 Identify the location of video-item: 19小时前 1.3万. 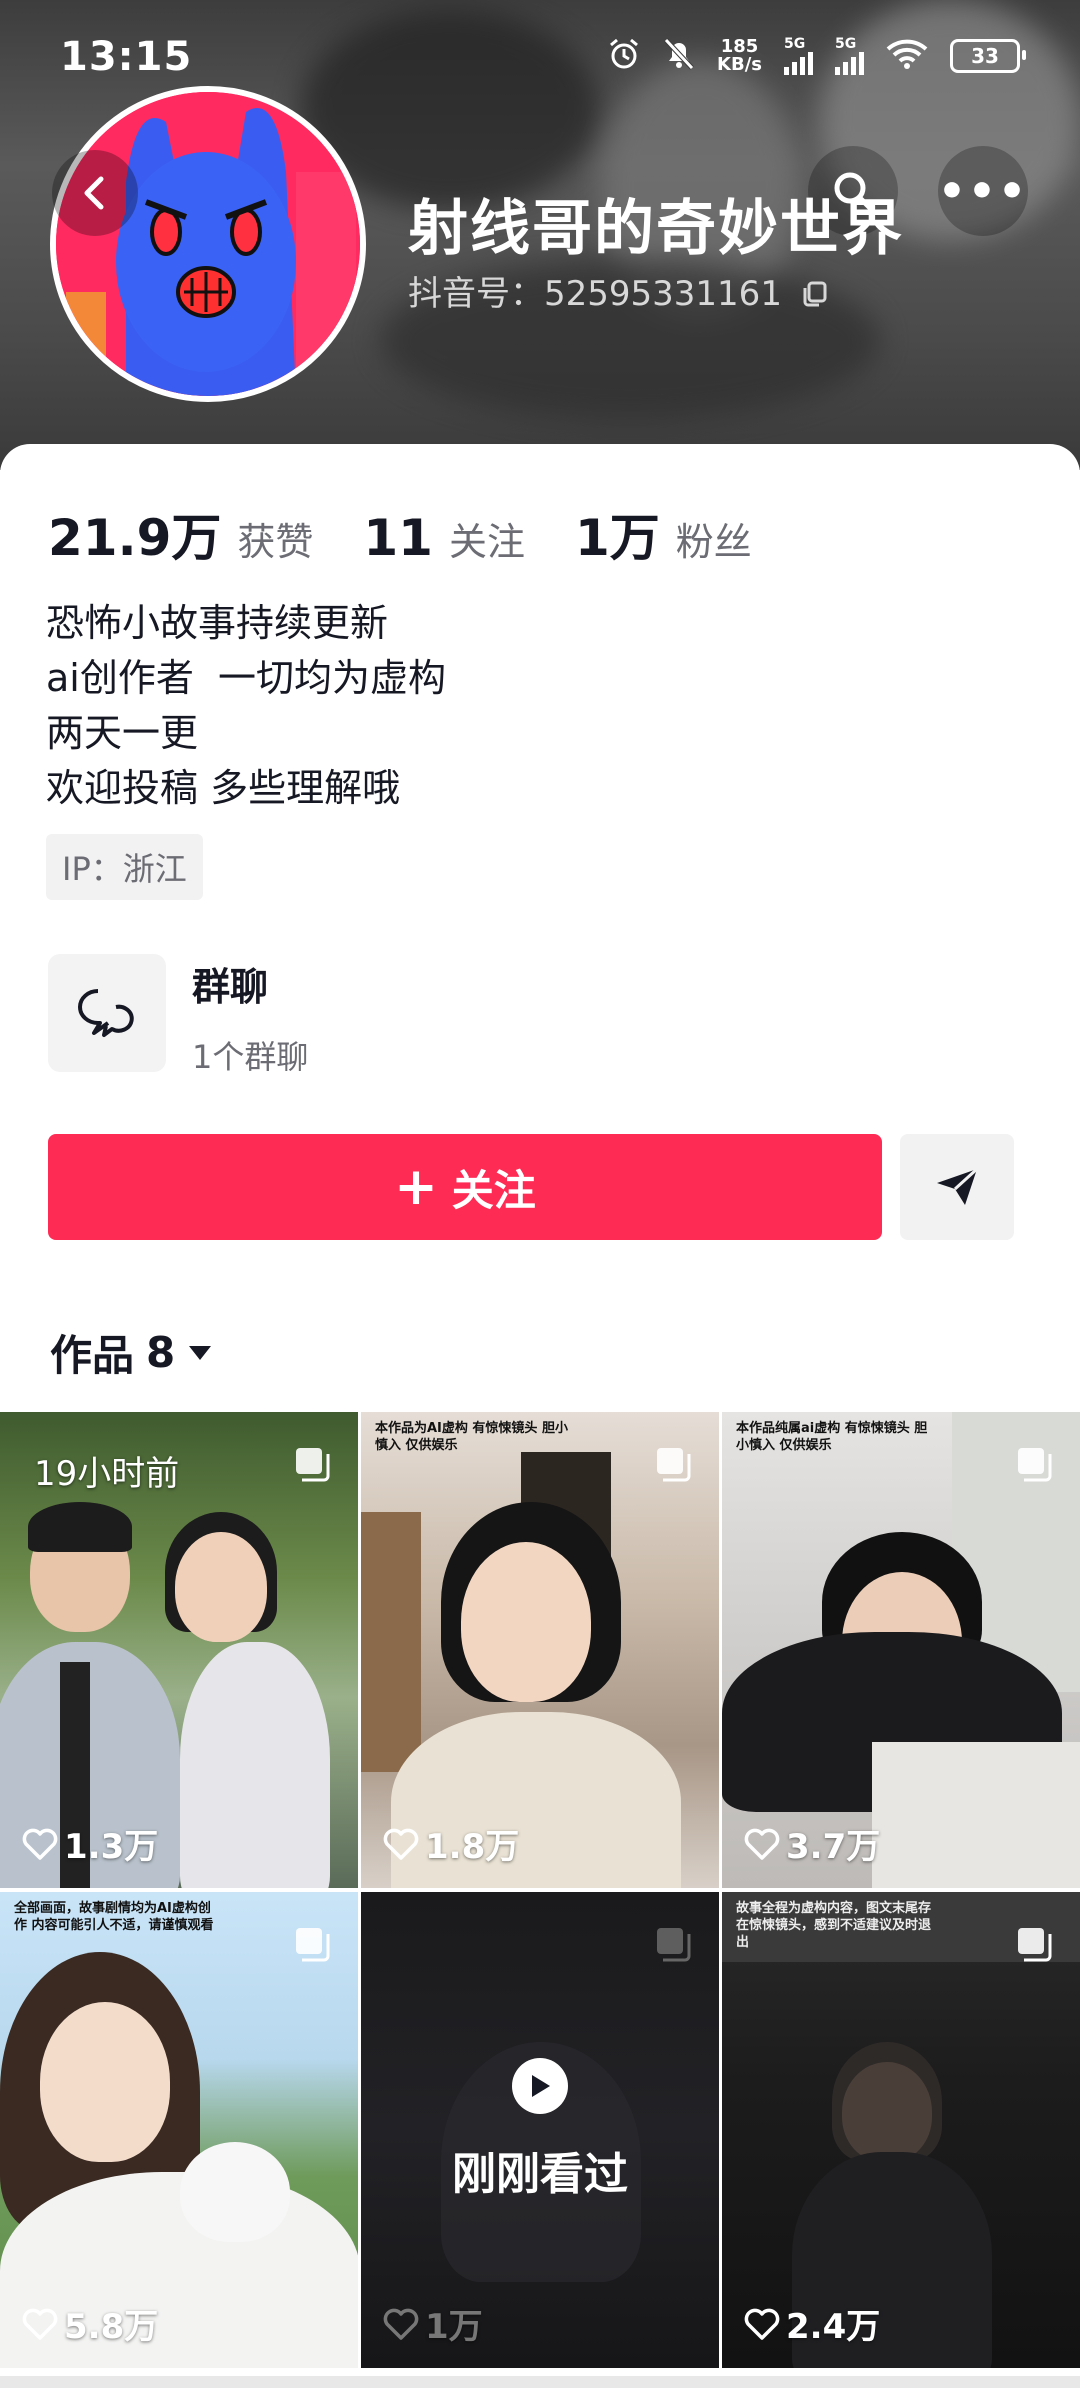
(179, 1650).